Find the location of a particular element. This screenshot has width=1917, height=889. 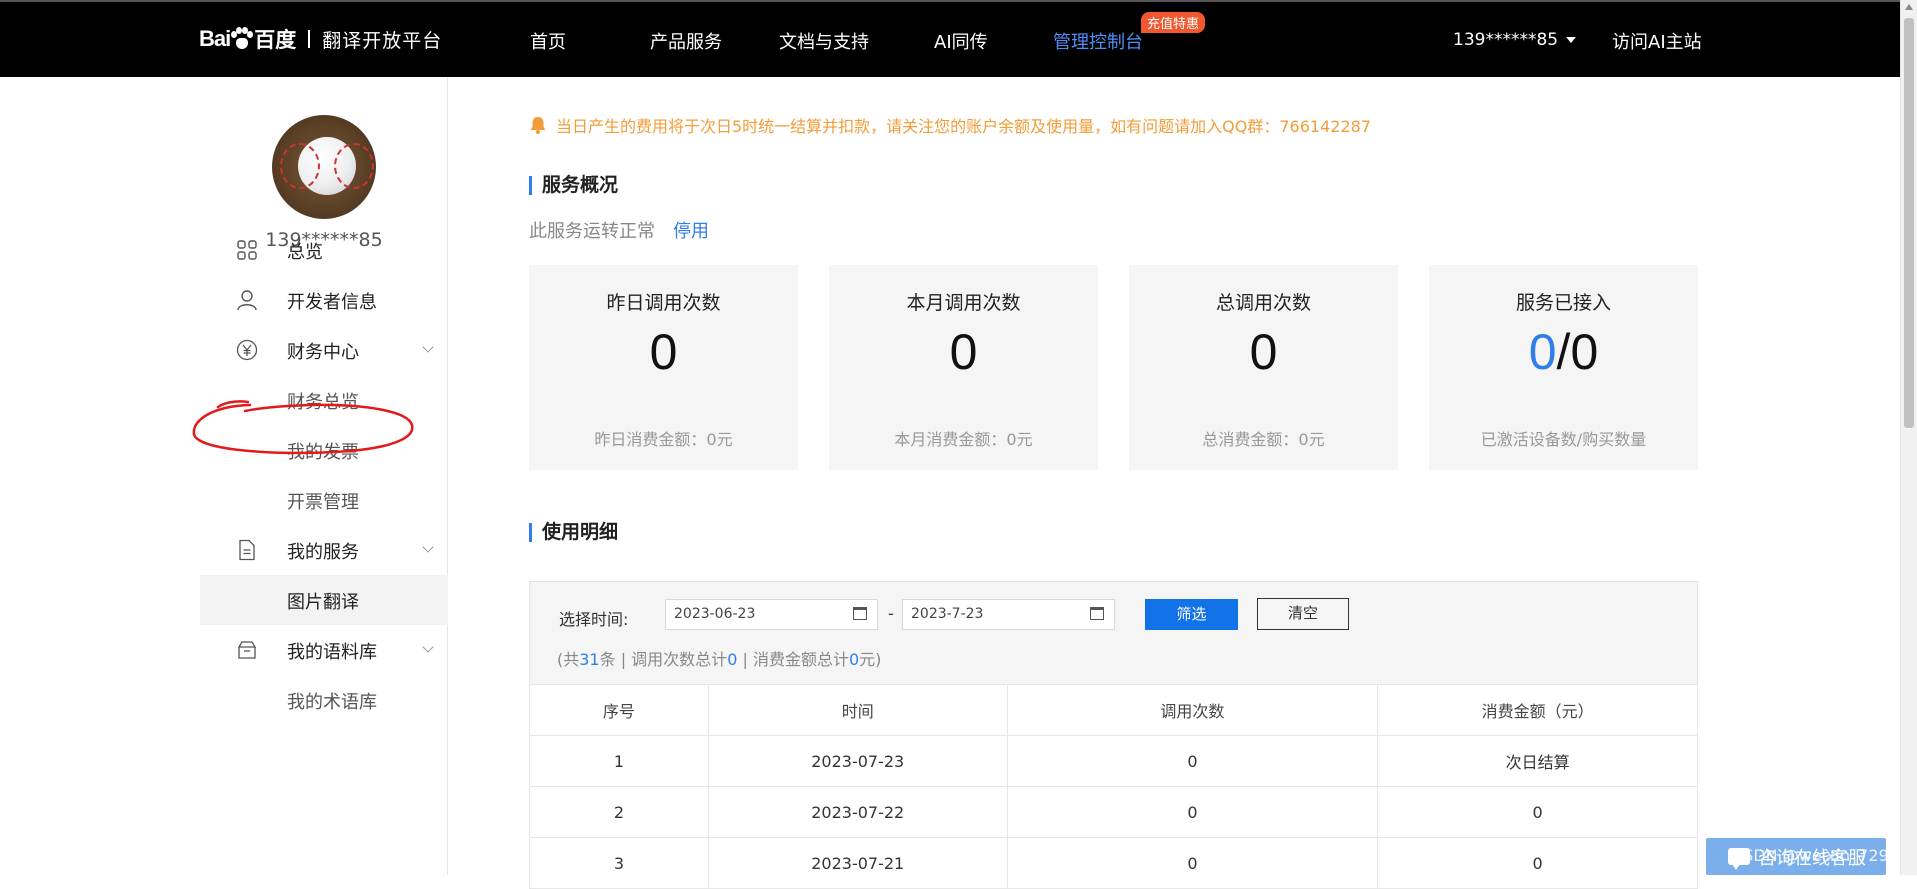

logo-baidu-text: 百度 is located at coordinates (275, 40).